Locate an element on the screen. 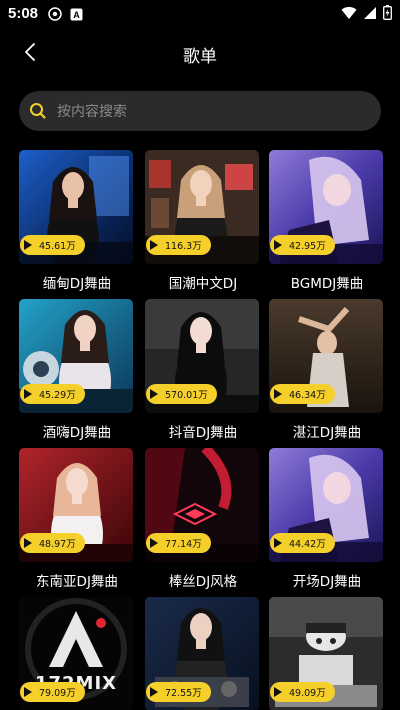  playlist-card: 45.61万缅甸DJ舞曲 is located at coordinates (77, 221).